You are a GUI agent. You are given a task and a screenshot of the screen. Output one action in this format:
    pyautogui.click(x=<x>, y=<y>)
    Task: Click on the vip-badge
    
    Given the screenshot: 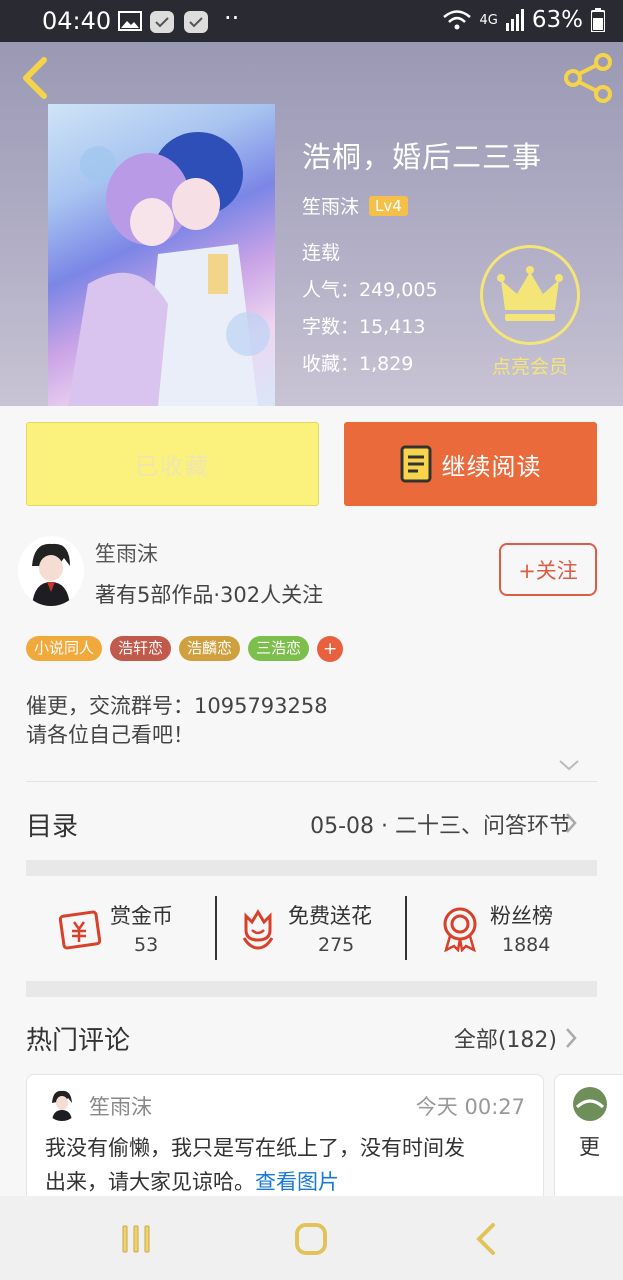 What is the action you would take?
    pyautogui.click(x=530, y=295)
    